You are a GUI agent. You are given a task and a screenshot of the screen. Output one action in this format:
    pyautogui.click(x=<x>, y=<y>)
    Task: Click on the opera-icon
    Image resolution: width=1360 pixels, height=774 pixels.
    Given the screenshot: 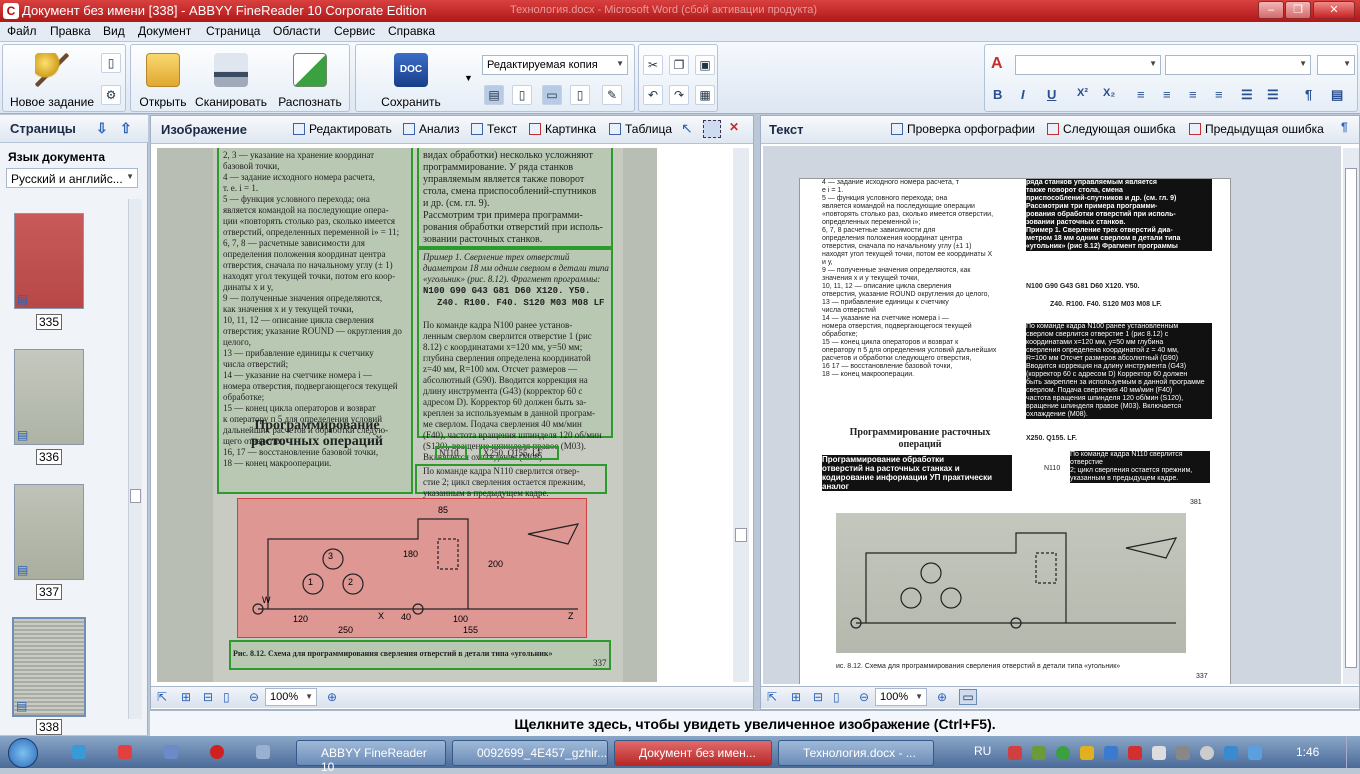 What is the action you would take?
    pyautogui.click(x=217, y=752)
    